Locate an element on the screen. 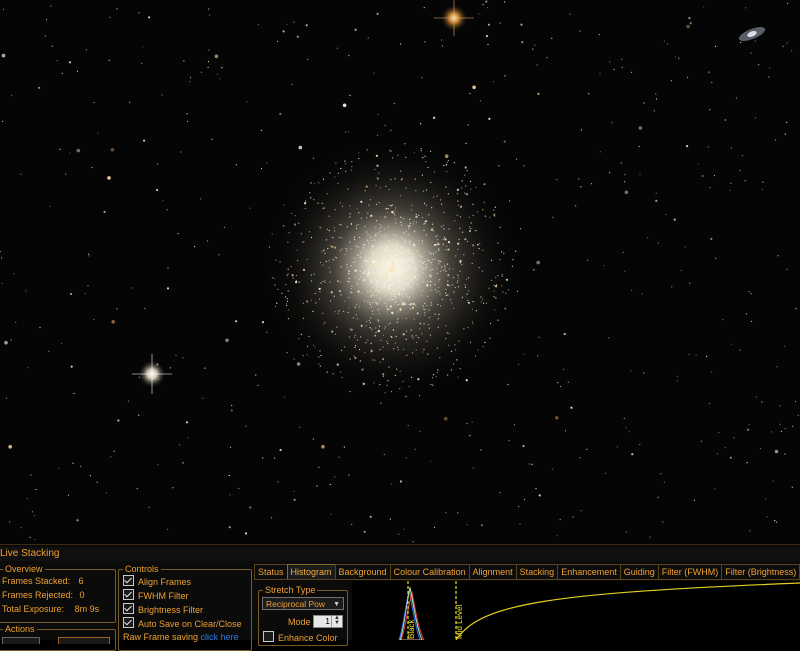 Image resolution: width=800 pixels, height=651 pixels. fwhm-filter-option: FWHM Filter is located at coordinates (156, 595).